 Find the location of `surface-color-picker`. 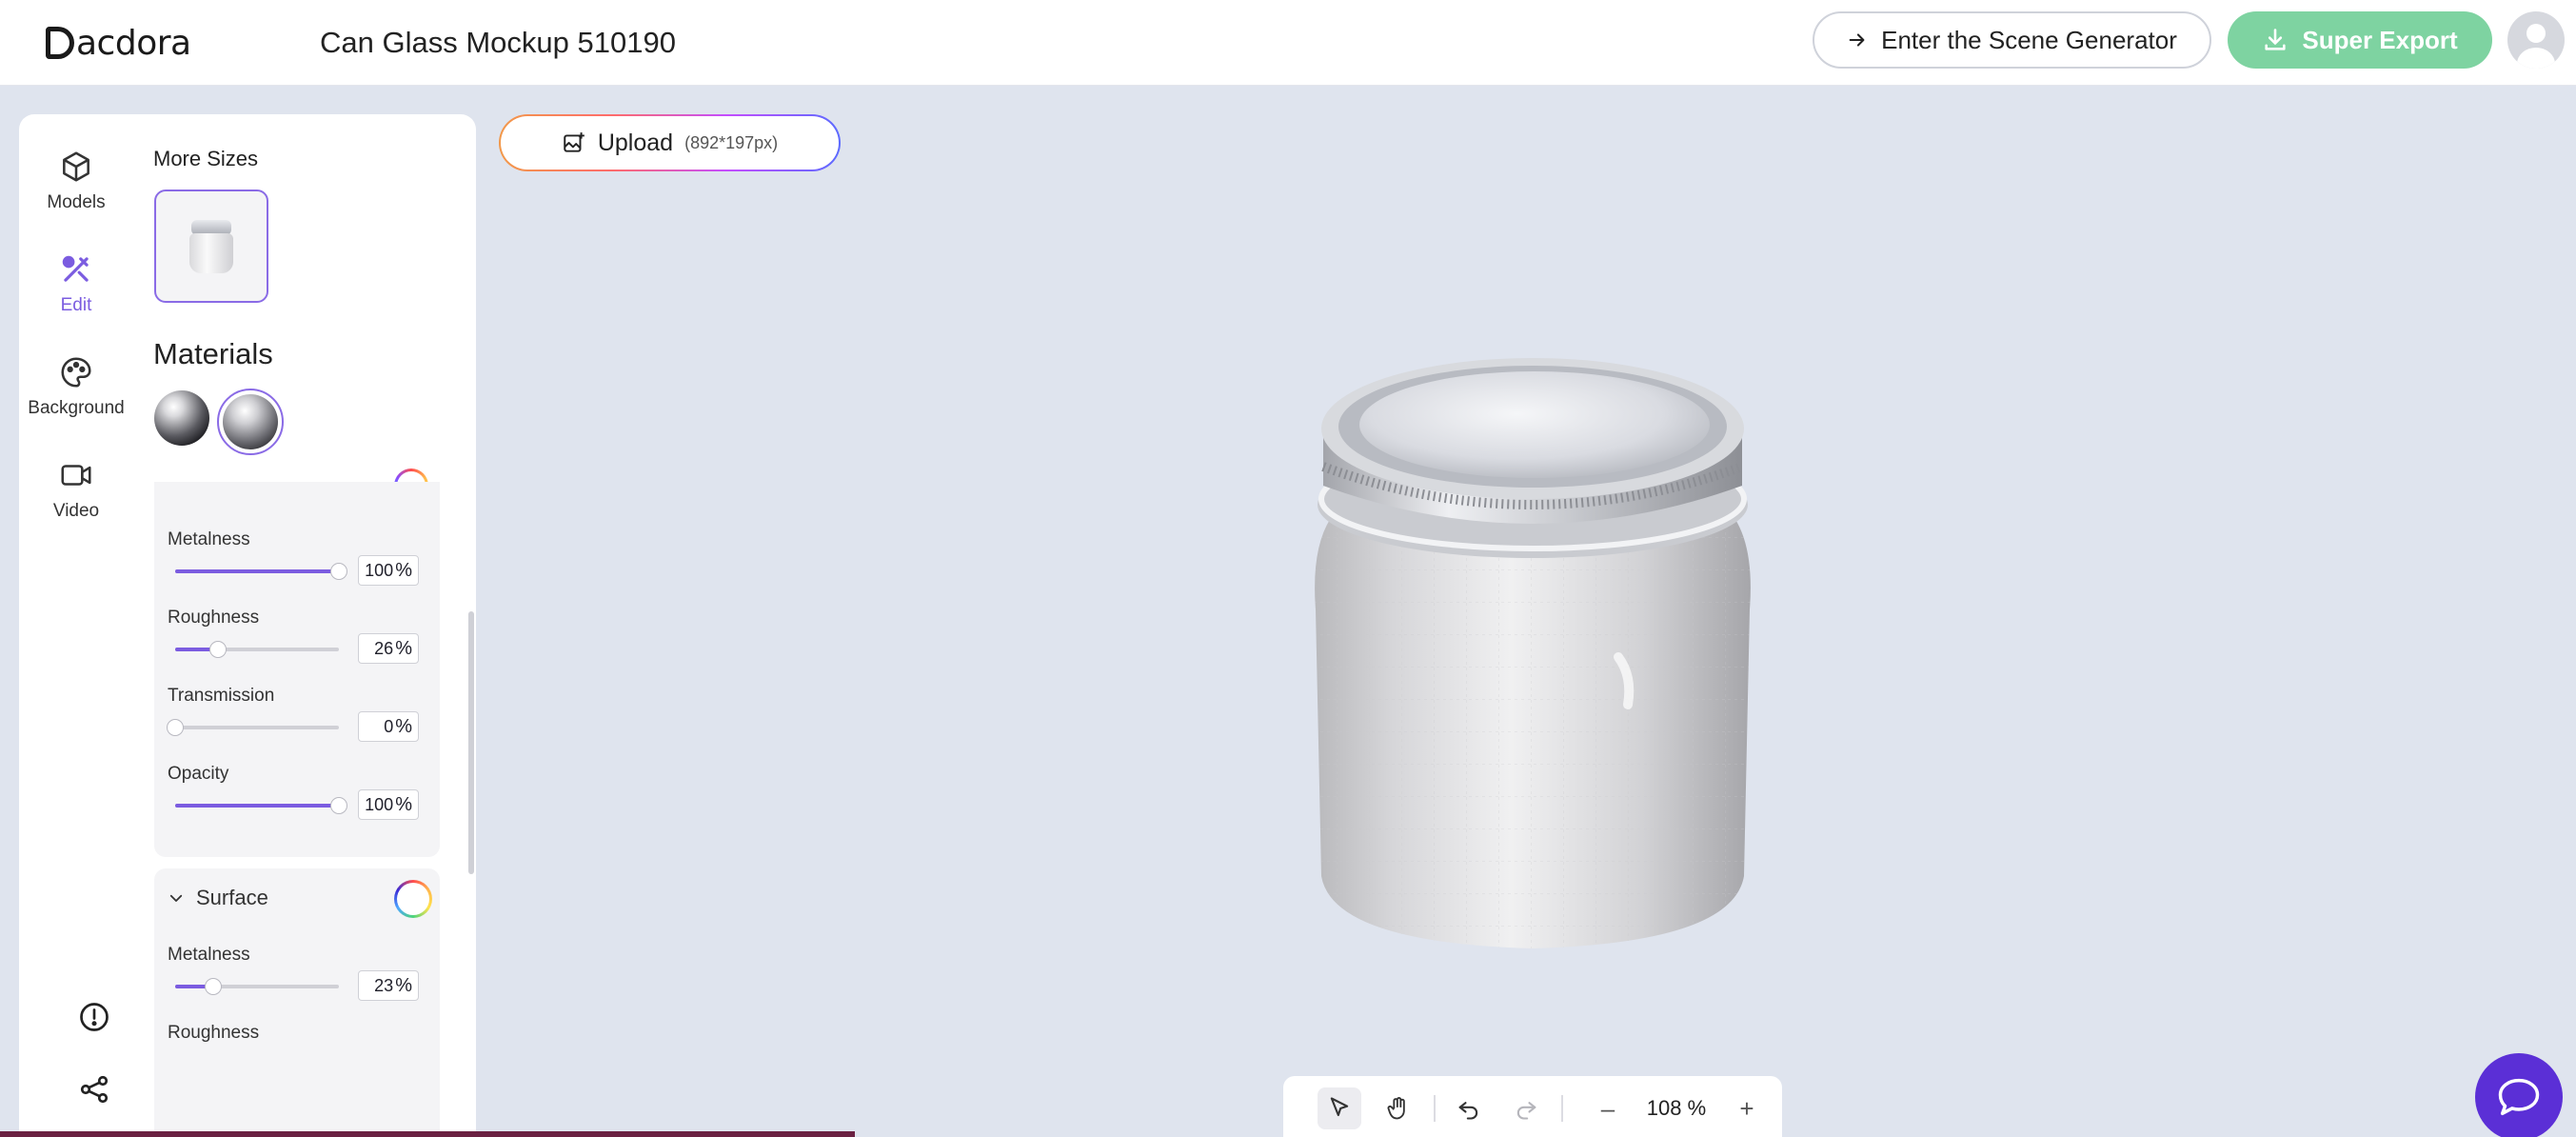

surface-color-picker is located at coordinates (413, 899).